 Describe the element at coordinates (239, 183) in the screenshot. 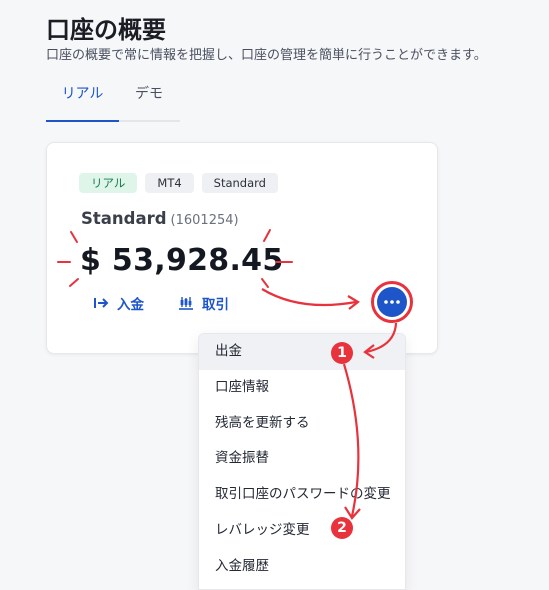

I see `badge-account-type: Standard` at that location.